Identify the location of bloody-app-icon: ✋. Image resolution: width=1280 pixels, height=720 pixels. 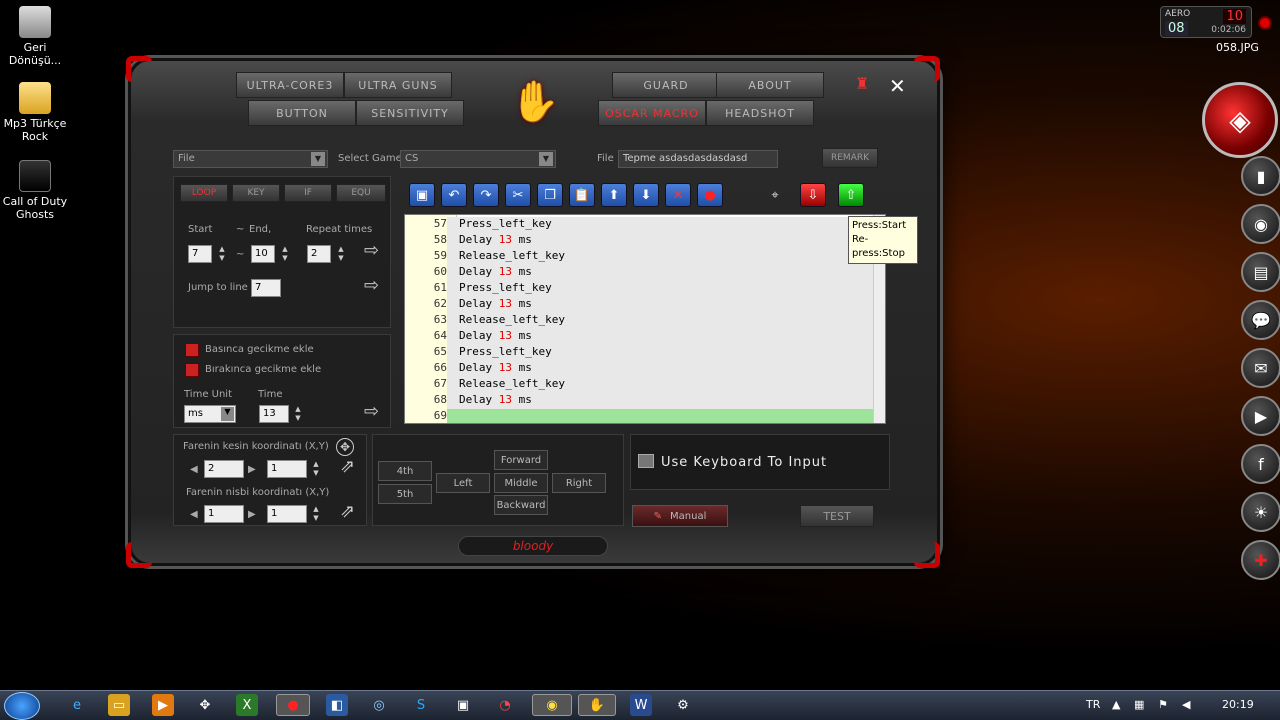
(597, 705).